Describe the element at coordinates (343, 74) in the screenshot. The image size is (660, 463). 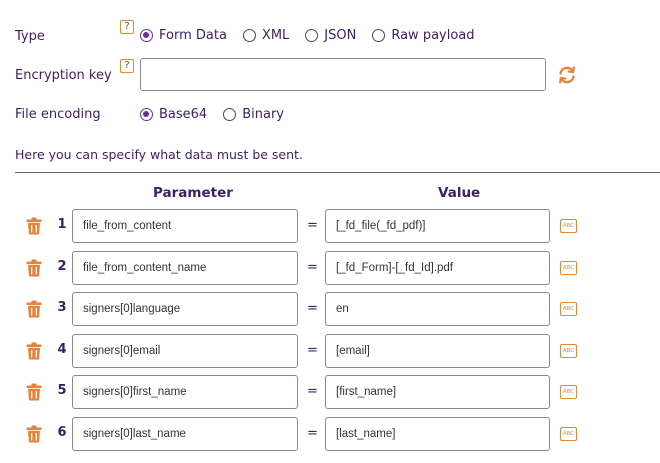
I see `encryption-key-input` at that location.